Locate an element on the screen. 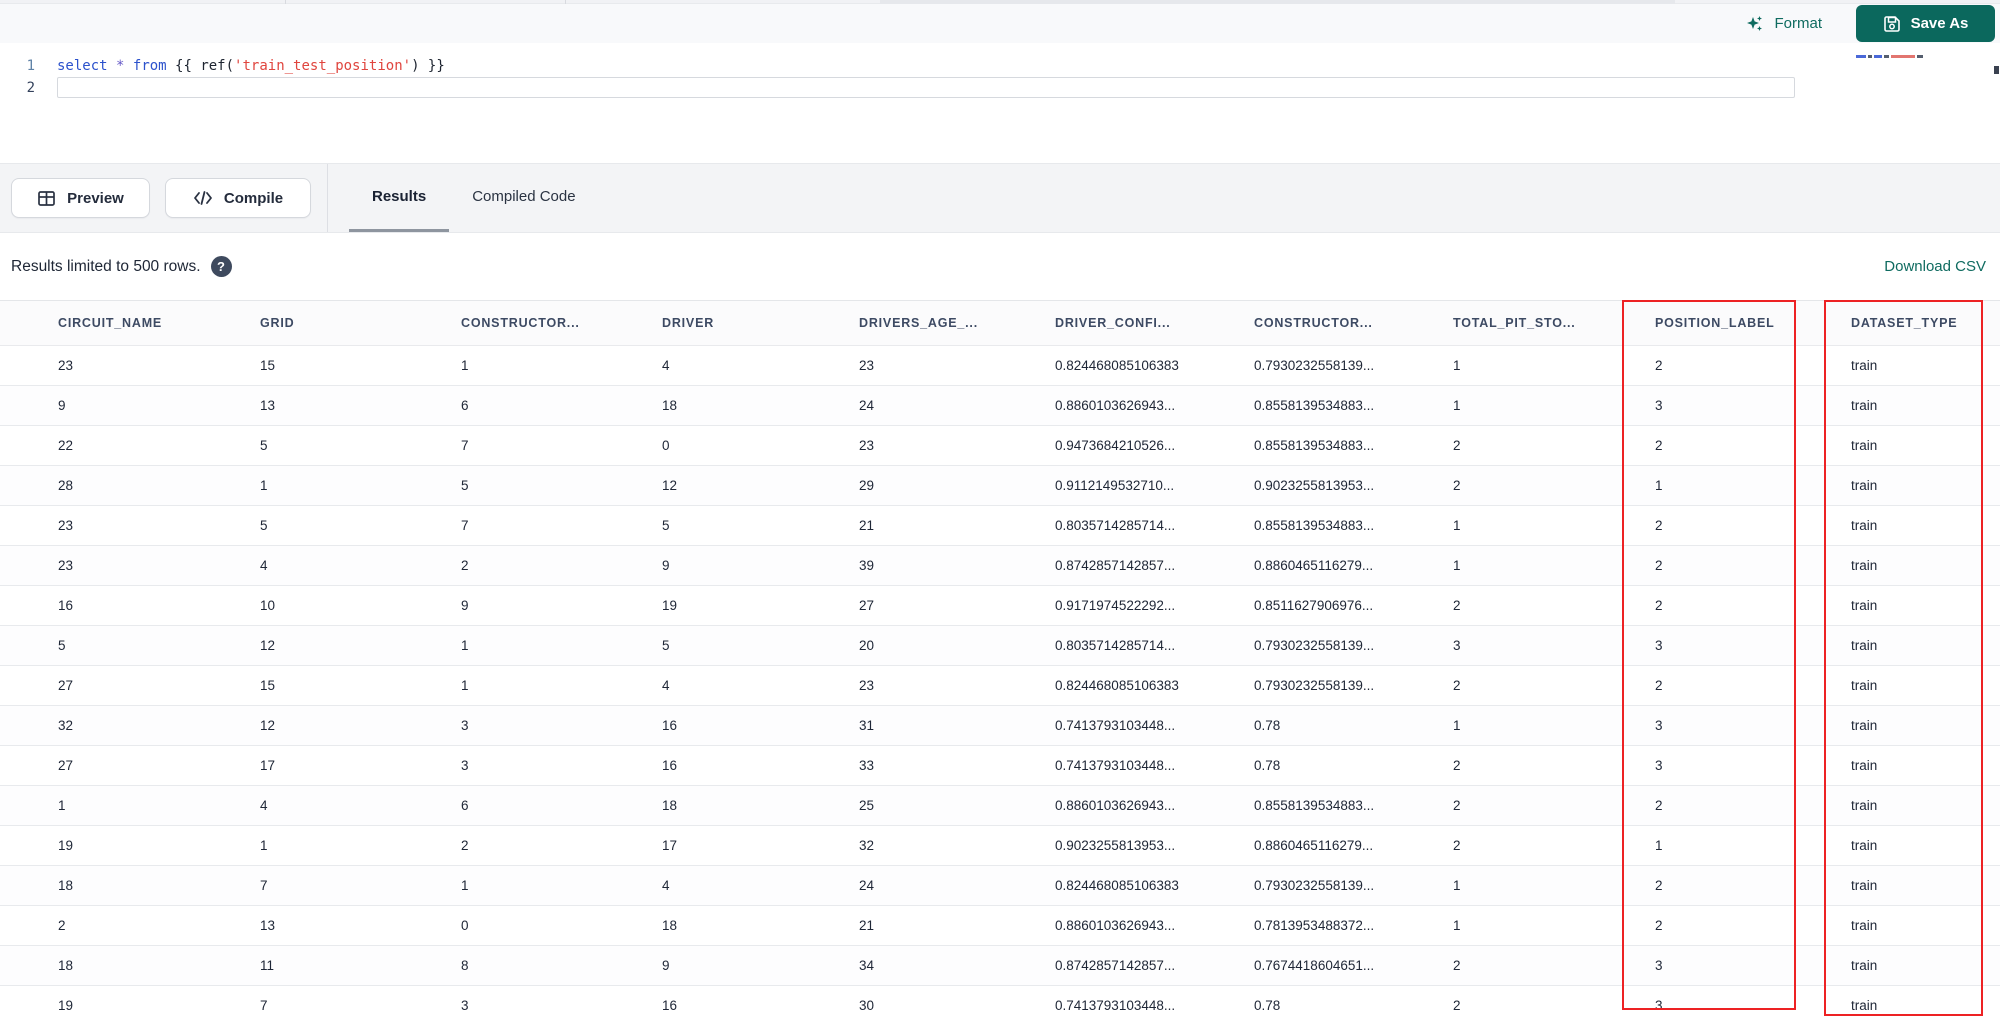  editor-scroll-marker is located at coordinates (1996, 70).